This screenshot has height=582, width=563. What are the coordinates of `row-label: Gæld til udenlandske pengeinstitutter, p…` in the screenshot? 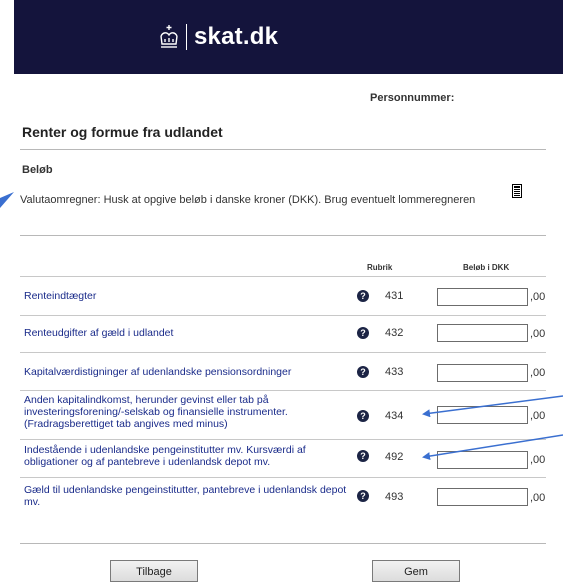 It's located at (185, 496).